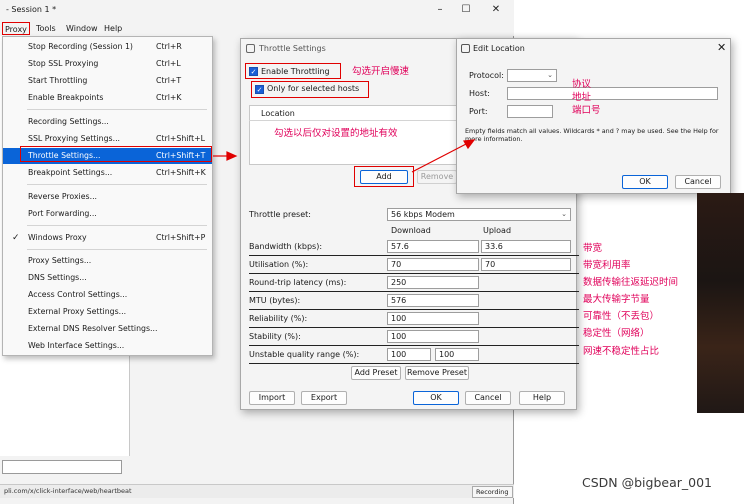 The image size is (744, 504). What do you see at coordinates (344, 156) in the screenshot?
I see `annotation-arrows` at bounding box center [344, 156].